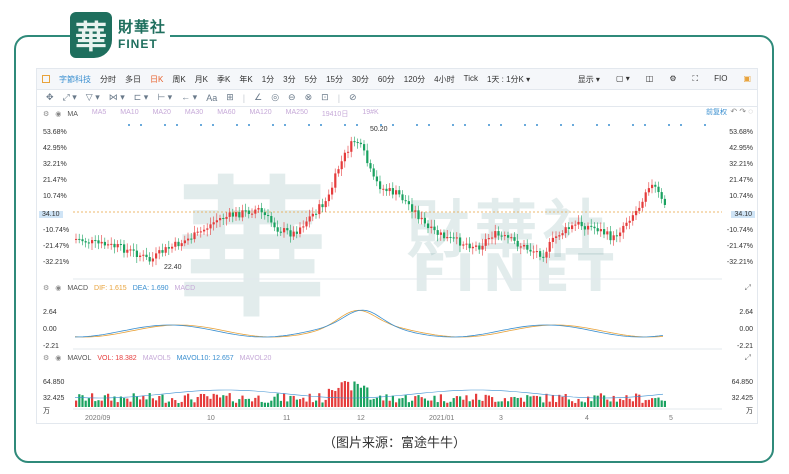 The width and height of the screenshot is (789, 474). What do you see at coordinates (394, 443) in the screenshot?
I see `image-caption: （图片来源：富途牛牛）` at bounding box center [394, 443].